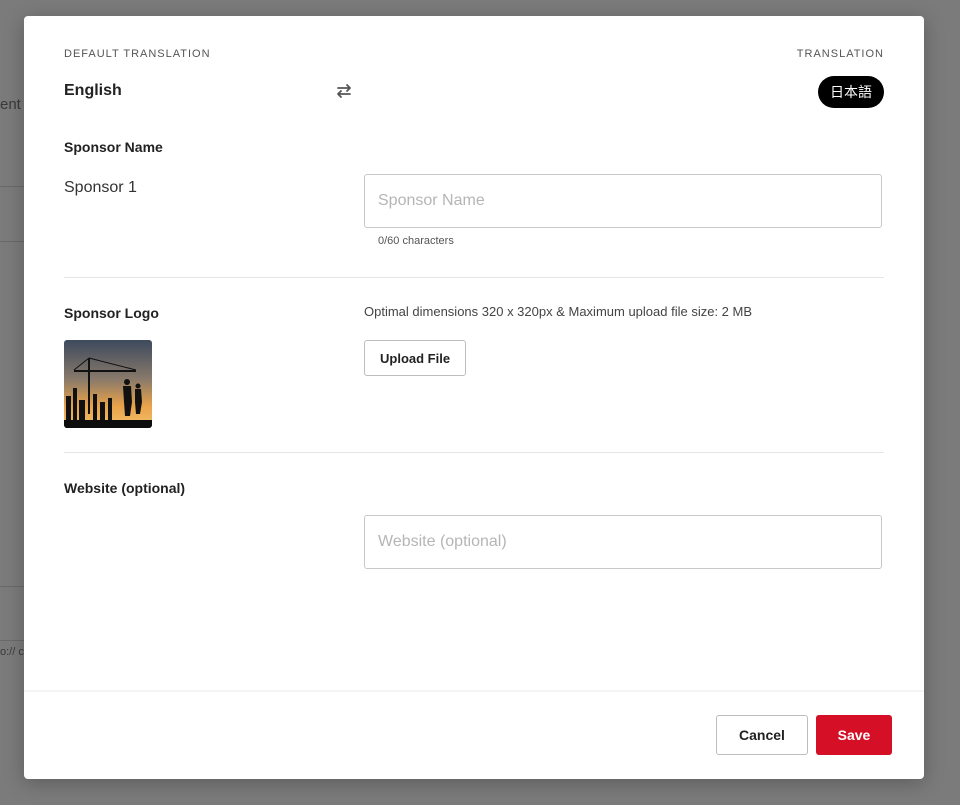  Describe the element at coordinates (125, 488) in the screenshot. I see `website-title: Website (optional)` at that location.